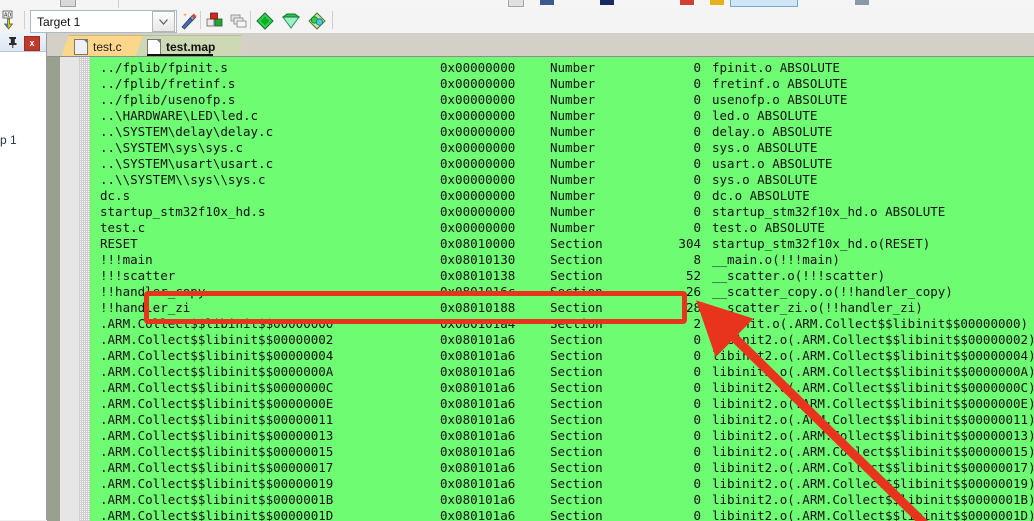 The height and width of the screenshot is (521, 1034). I want to click on map-row-symbol: ../fplib/fretinf.s, so click(168, 83).